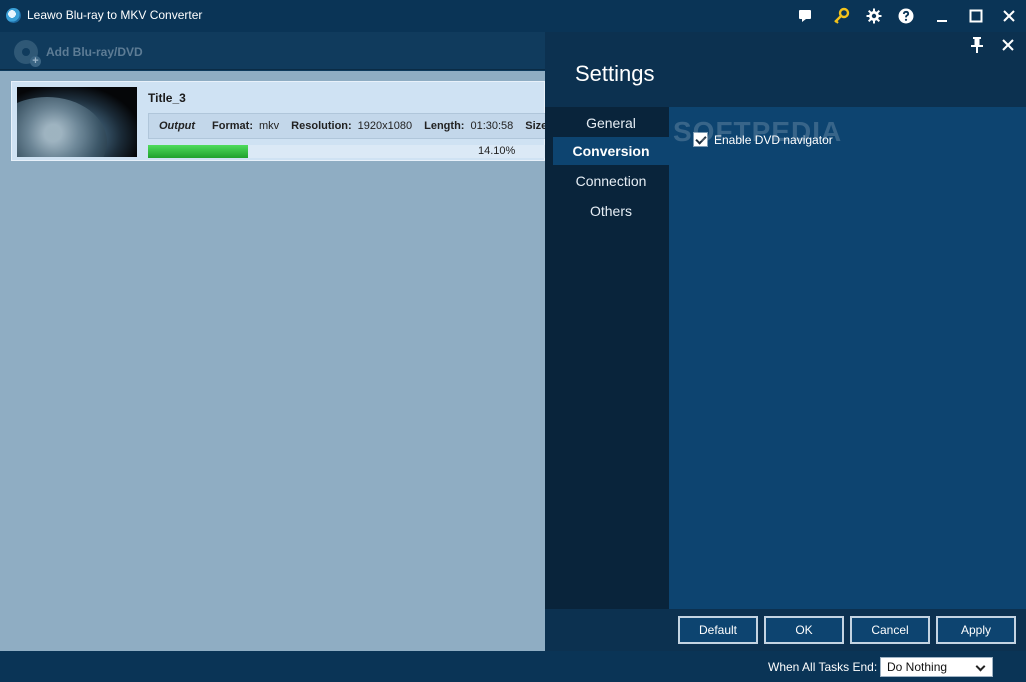 The width and height of the screenshot is (1026, 682). Describe the element at coordinates (1008, 45) in the screenshot. I see `close-settings-icon` at that location.